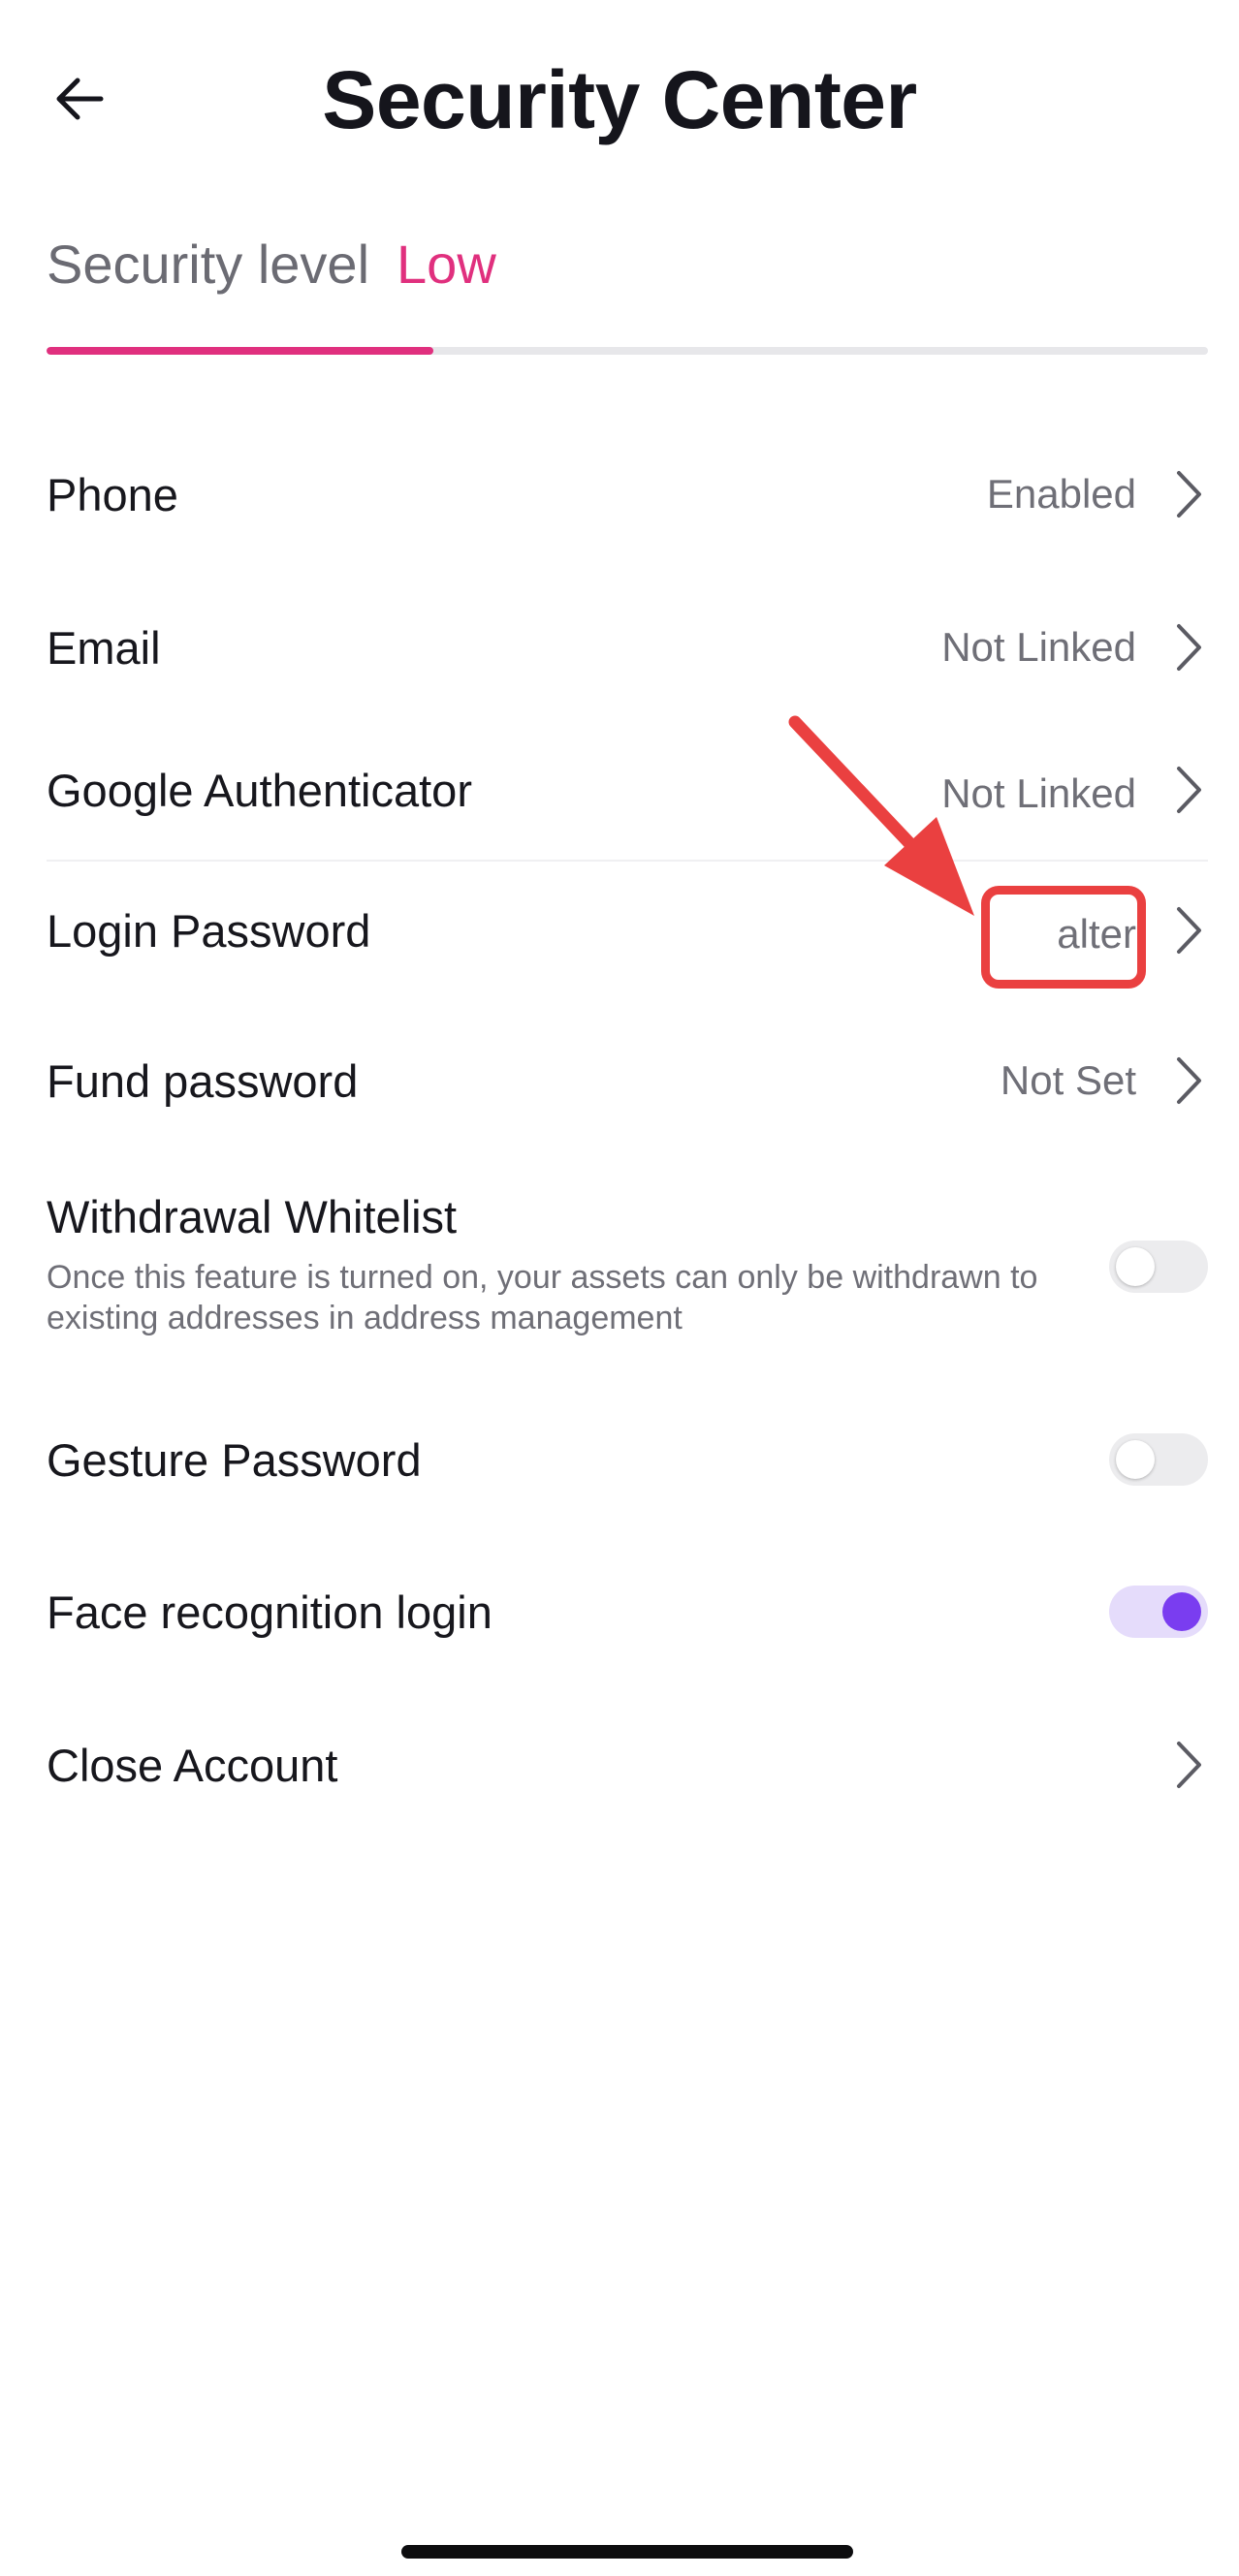  What do you see at coordinates (628, 1611) in the screenshot?
I see `face-login-row: Face recognition login` at bounding box center [628, 1611].